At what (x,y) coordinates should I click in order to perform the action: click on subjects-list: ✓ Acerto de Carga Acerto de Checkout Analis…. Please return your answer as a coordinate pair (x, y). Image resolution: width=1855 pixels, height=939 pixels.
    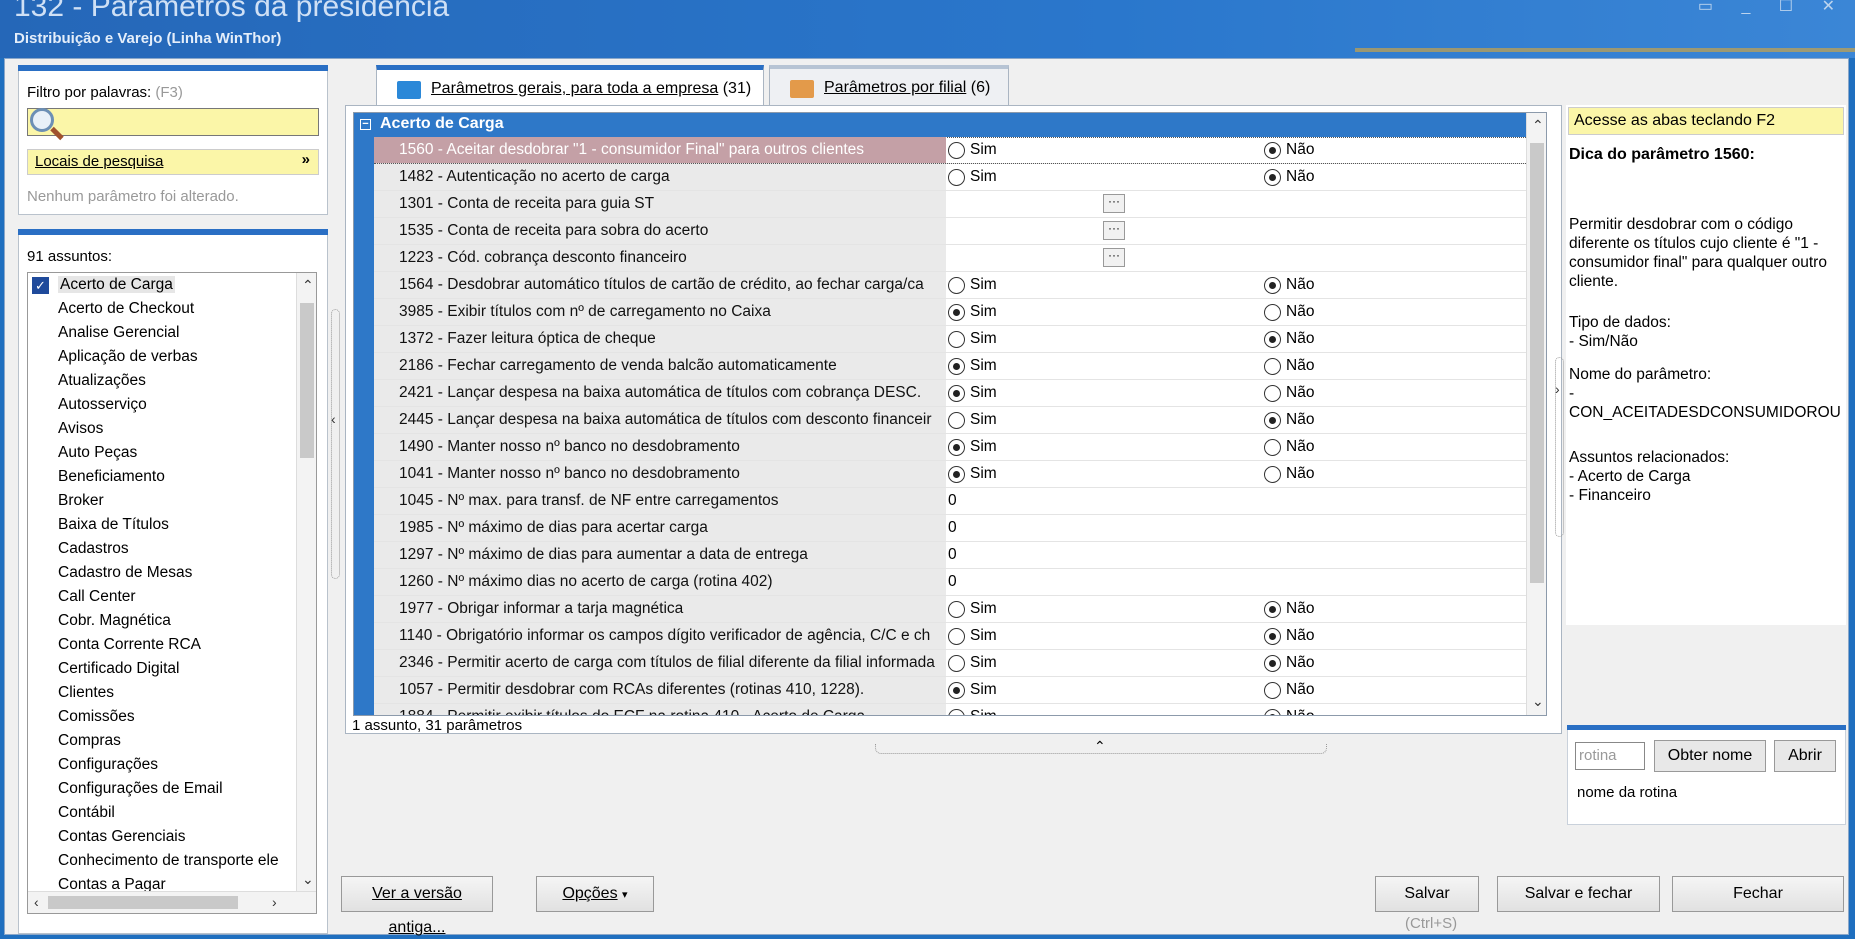
    Looking at the image, I should click on (172, 593).